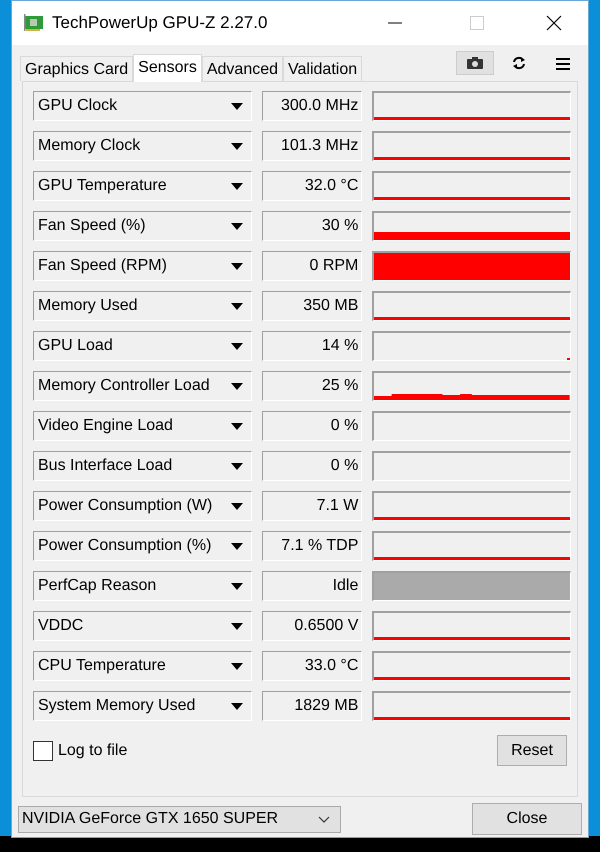 This screenshot has height=852, width=600. Describe the element at coordinates (142, 506) in the screenshot. I see `sensor-dropdown: Power Consumption (W)` at that location.